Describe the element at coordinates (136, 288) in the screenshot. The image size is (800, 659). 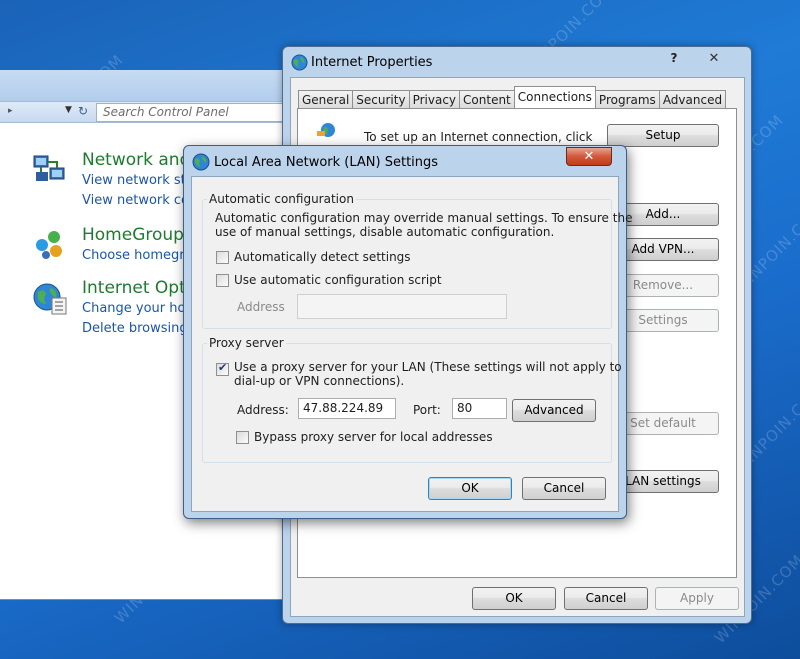
I see `cp-category-title: Internet Opti` at that location.